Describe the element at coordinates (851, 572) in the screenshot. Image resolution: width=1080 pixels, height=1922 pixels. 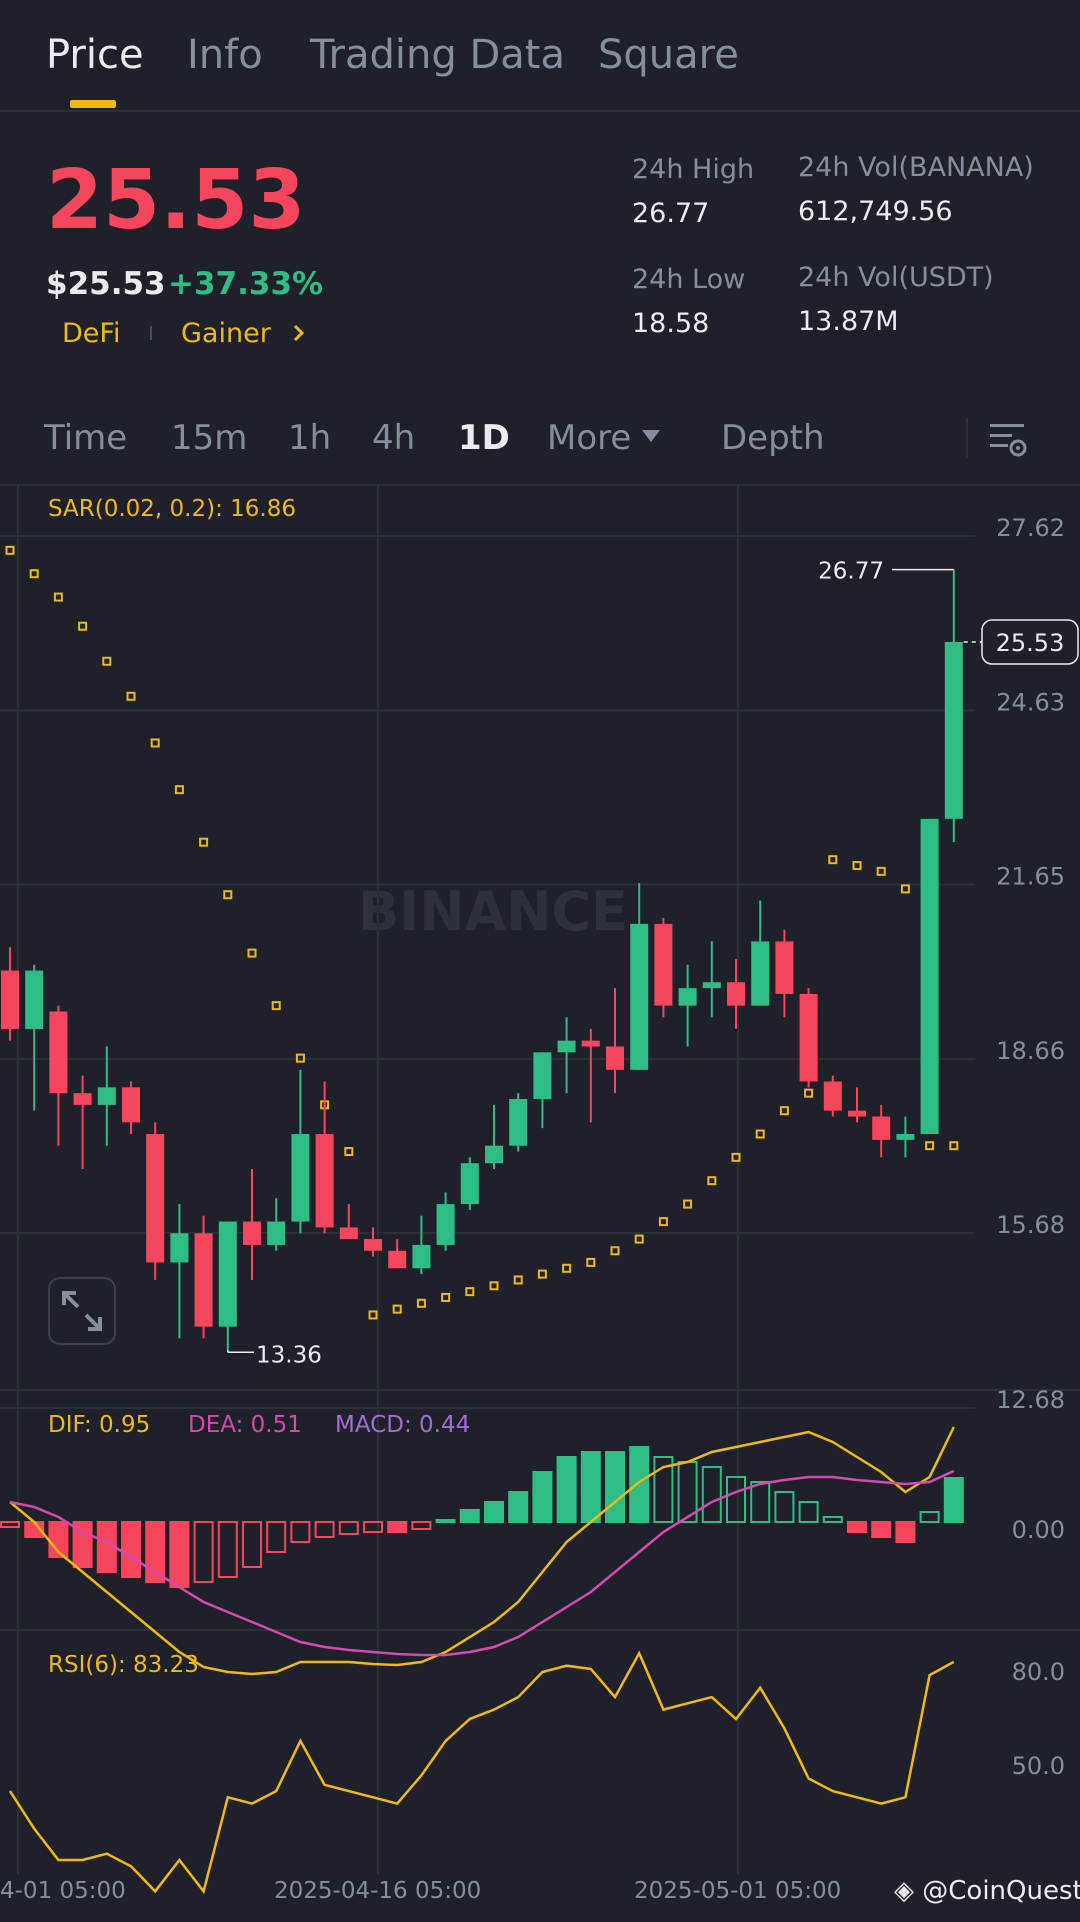
I see `high-annotation: 26.77` at that location.